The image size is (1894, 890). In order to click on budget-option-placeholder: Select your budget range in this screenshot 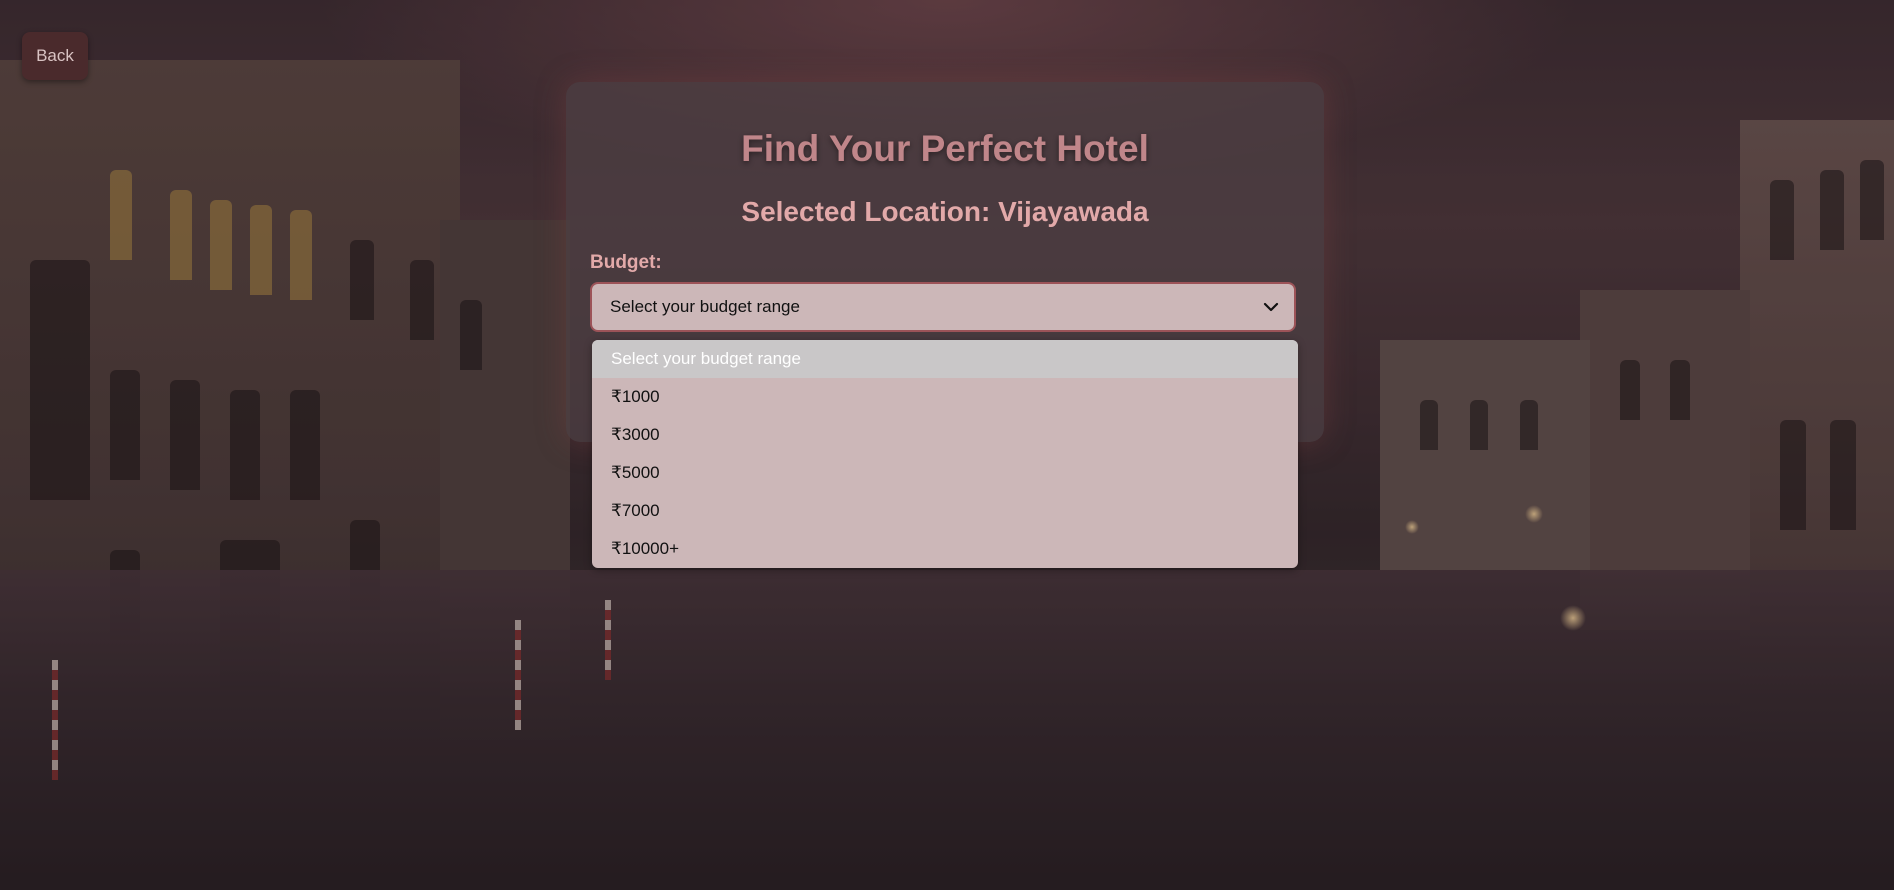, I will do `click(945, 359)`.